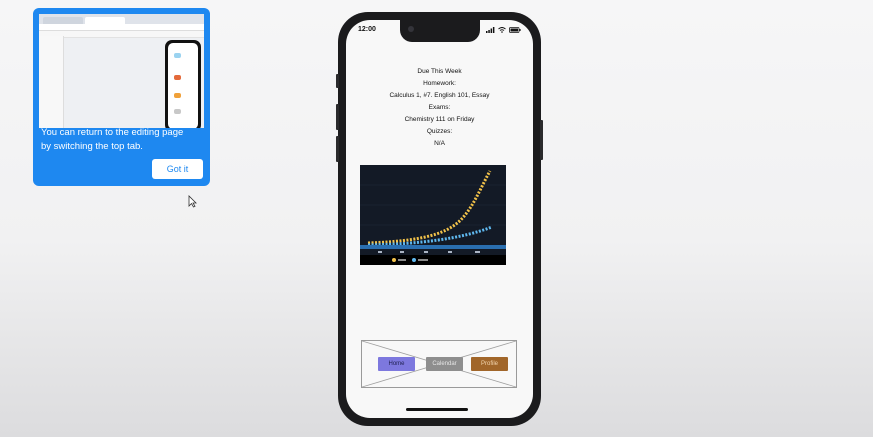 The image size is (873, 437). Describe the element at coordinates (439, 131) in the screenshot. I see `quizzes-label: Quizzes:` at that location.